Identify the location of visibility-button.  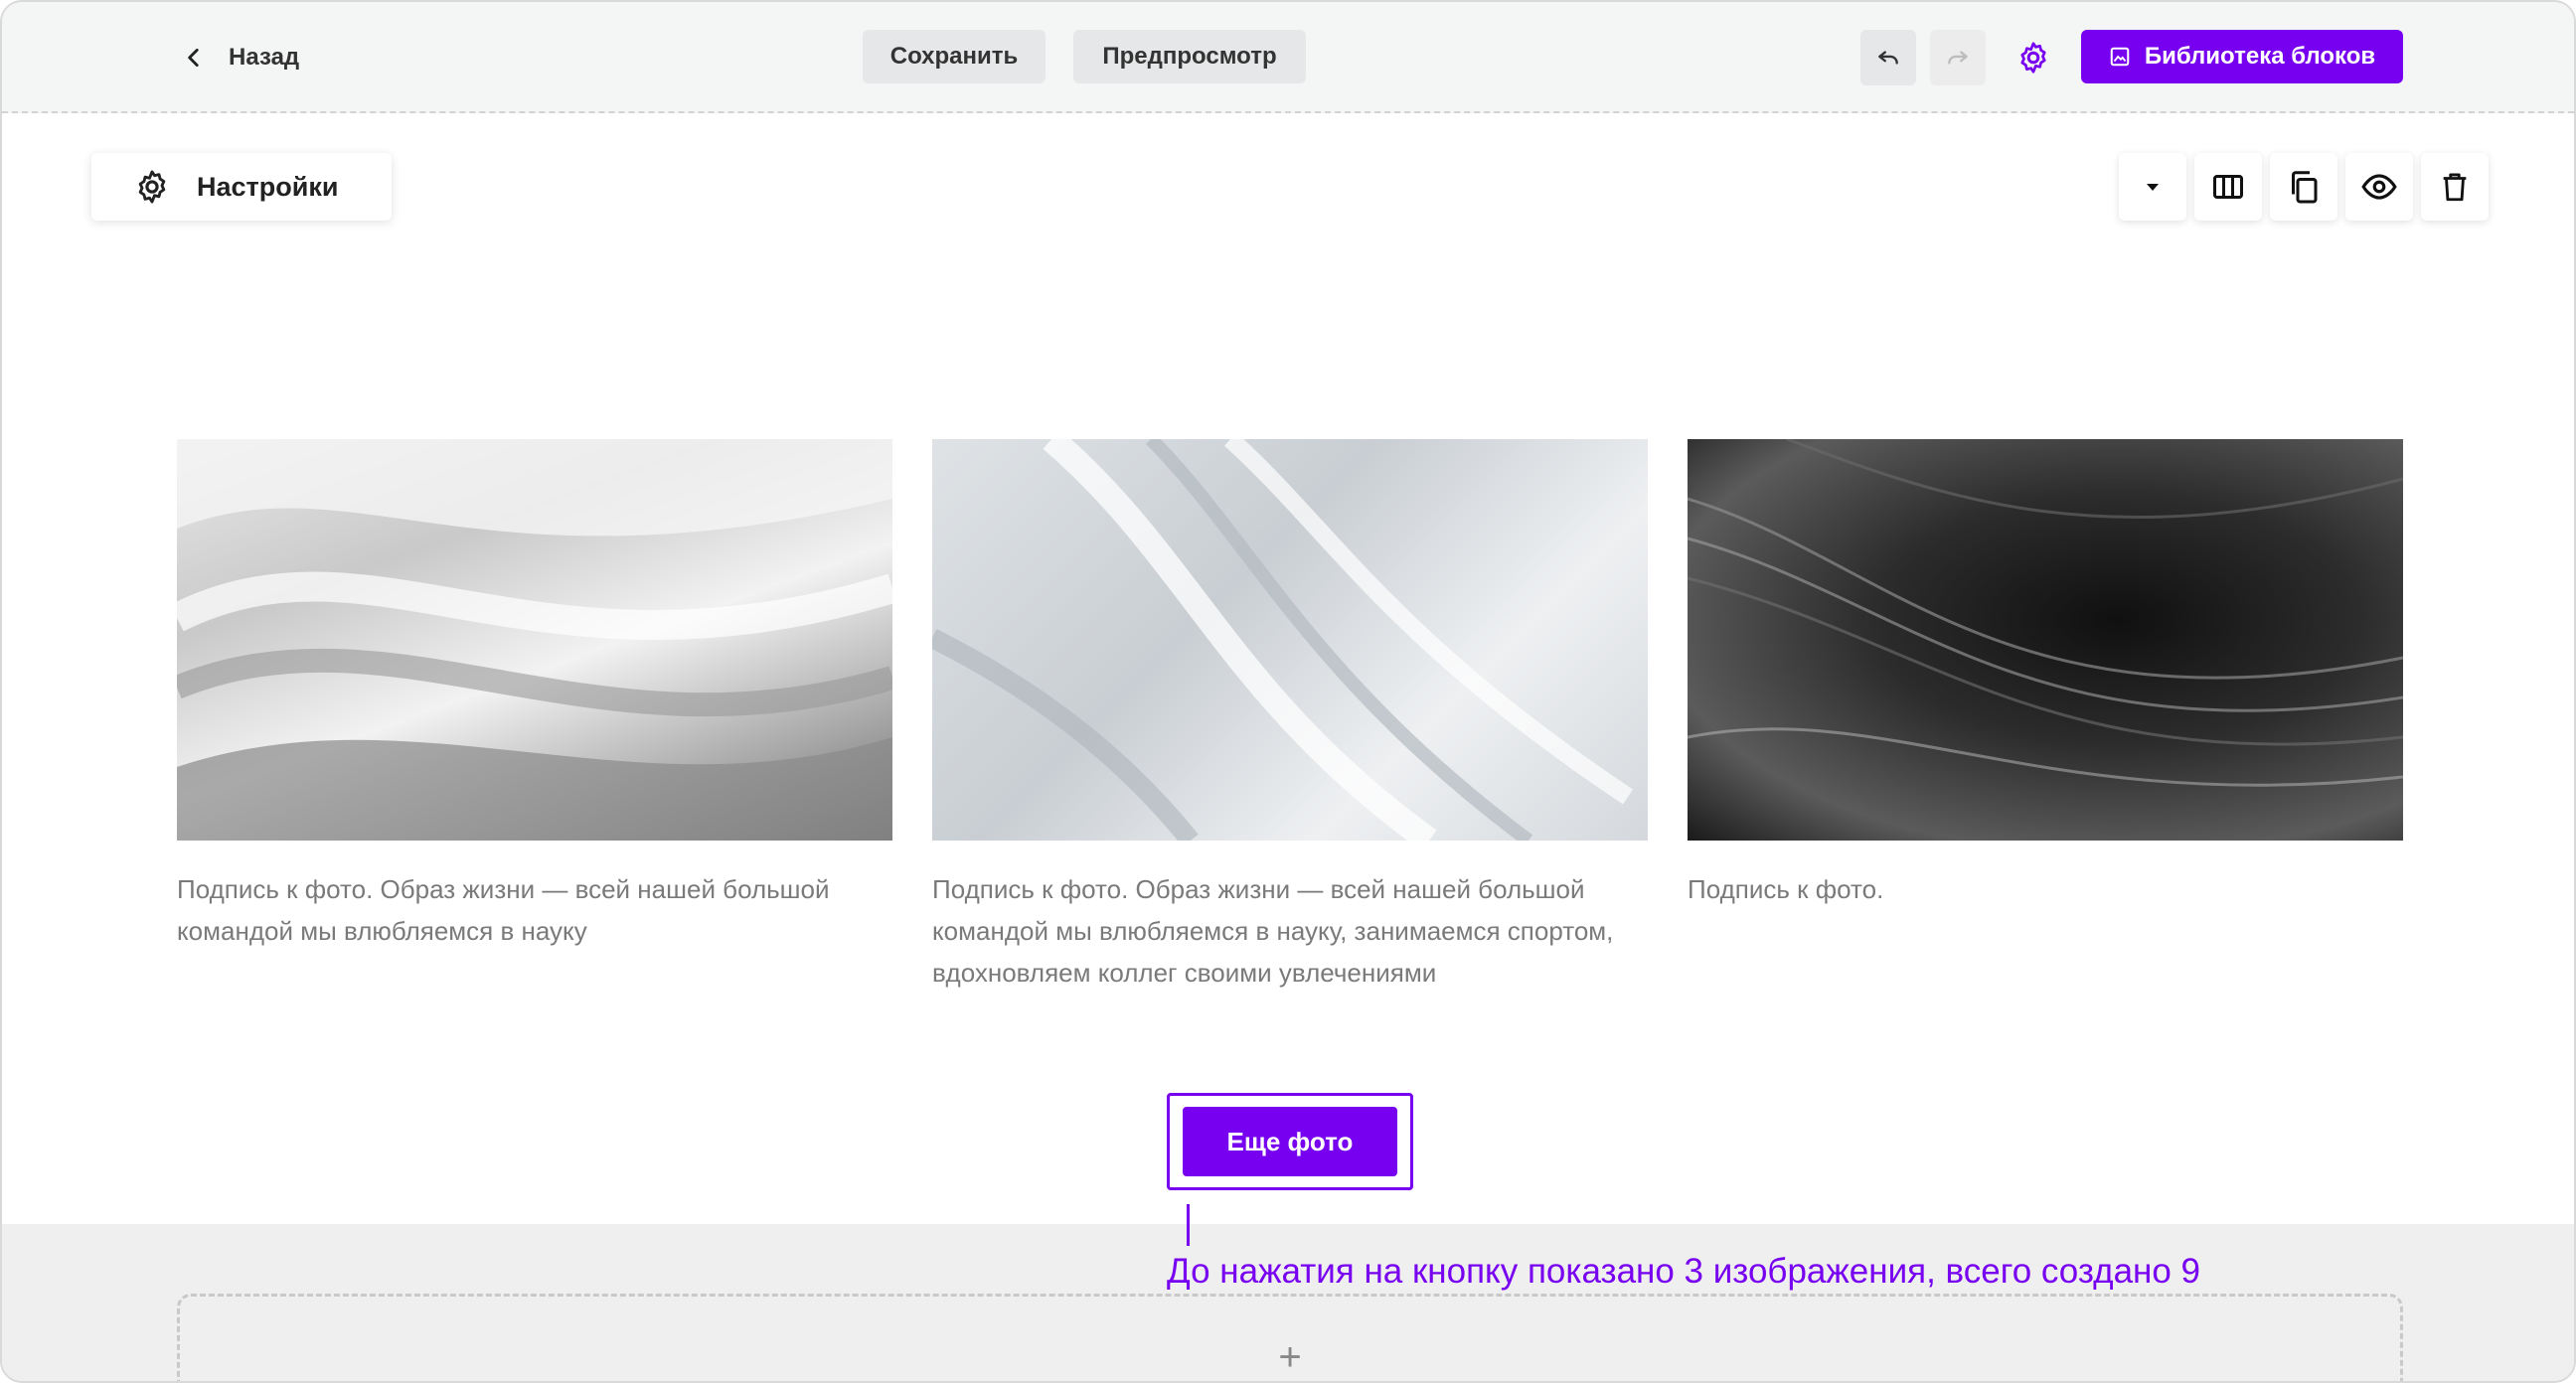
(2379, 187).